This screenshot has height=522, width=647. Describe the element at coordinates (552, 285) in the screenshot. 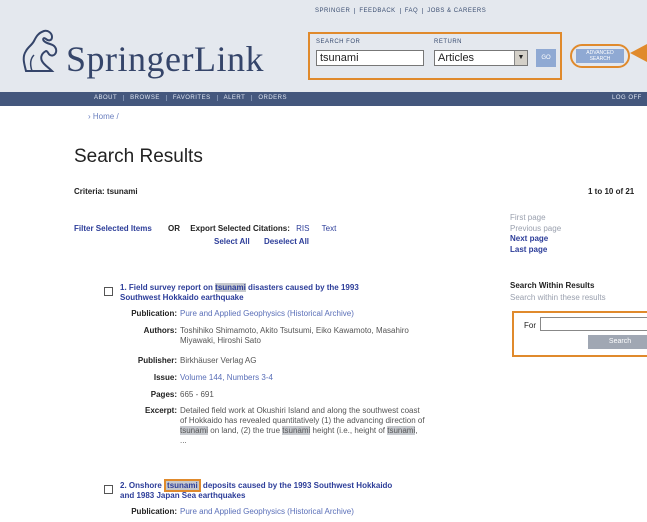

I see `search-within-title: Search Within Results` at that location.